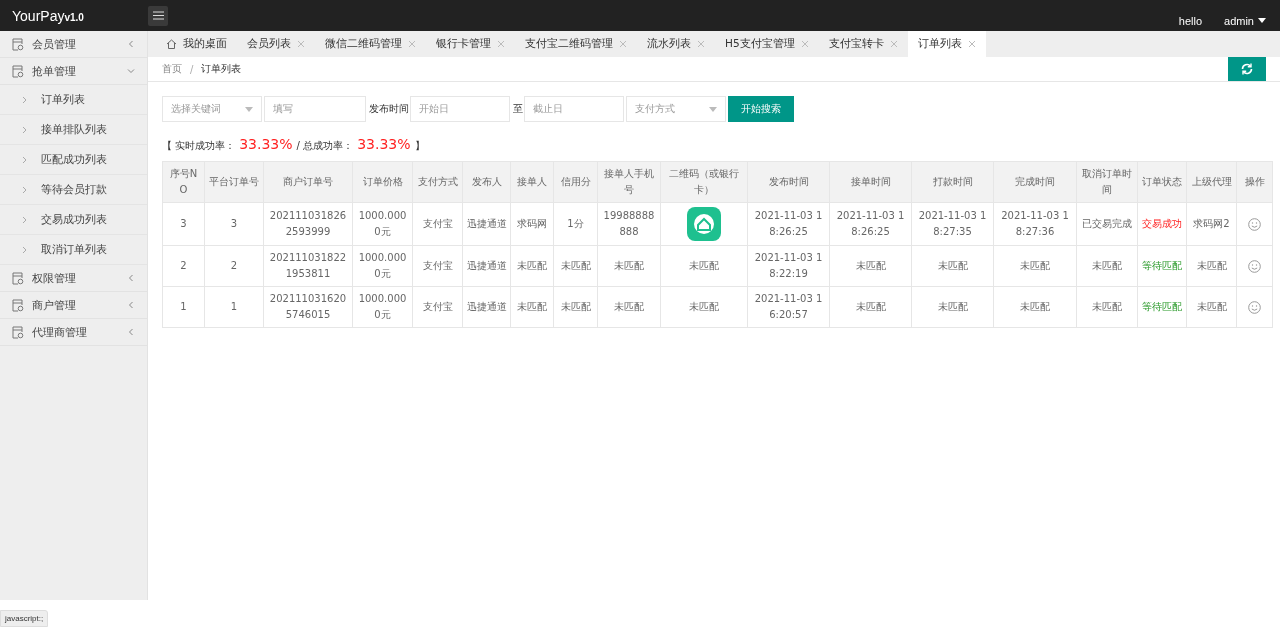  I want to click on tab: H5支付宝管理, so click(767, 44).